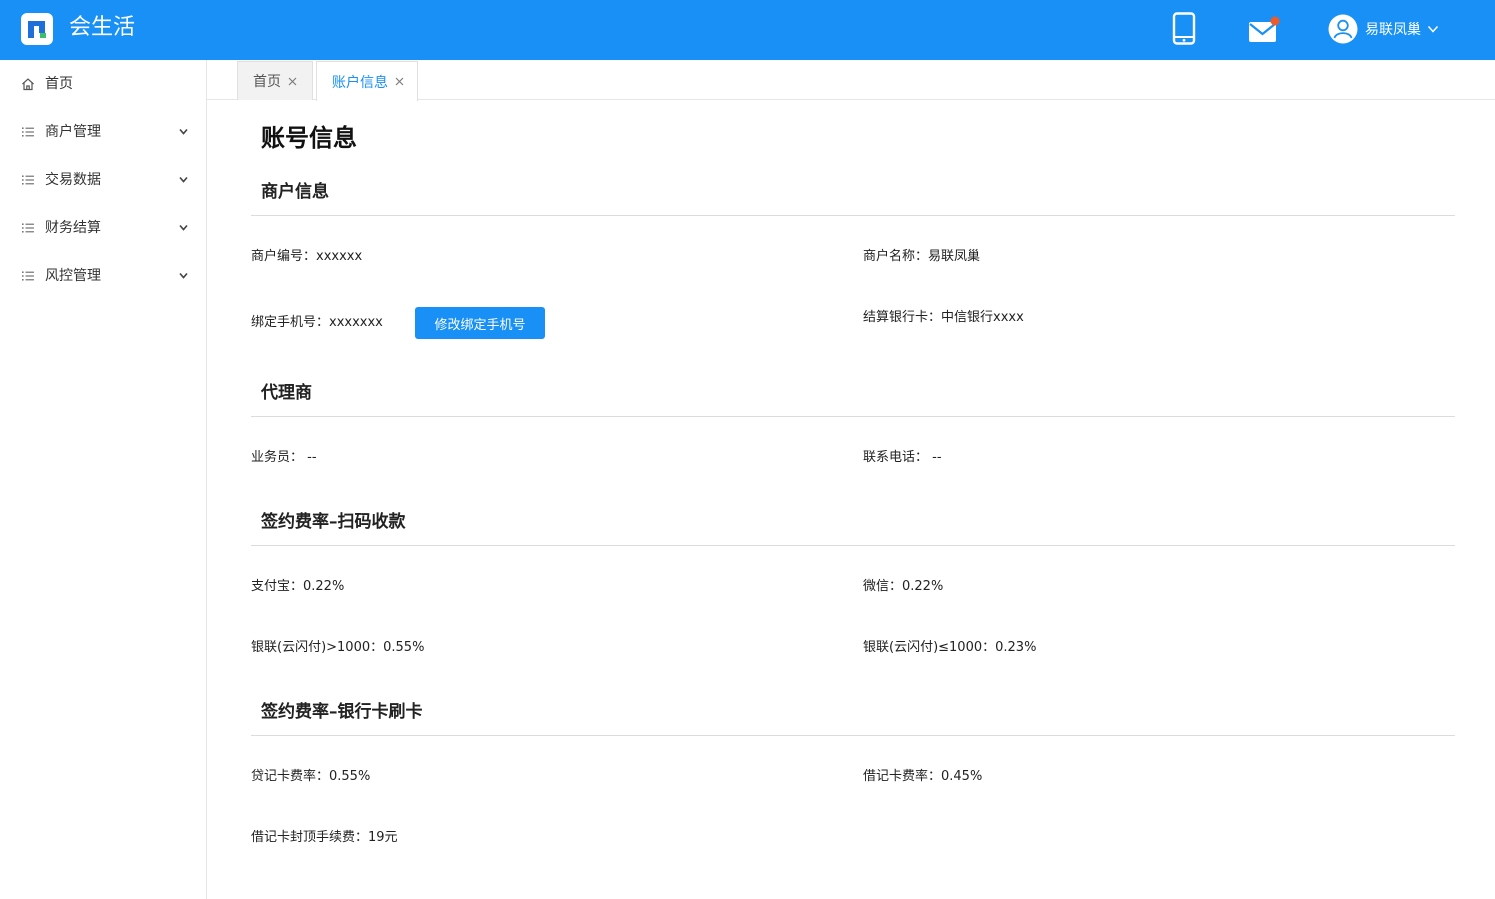 Image resolution: width=1495 pixels, height=899 pixels. What do you see at coordinates (943, 317) in the screenshot?
I see `settlement-card: 结算银行卡：中信银行xxxx` at bounding box center [943, 317].